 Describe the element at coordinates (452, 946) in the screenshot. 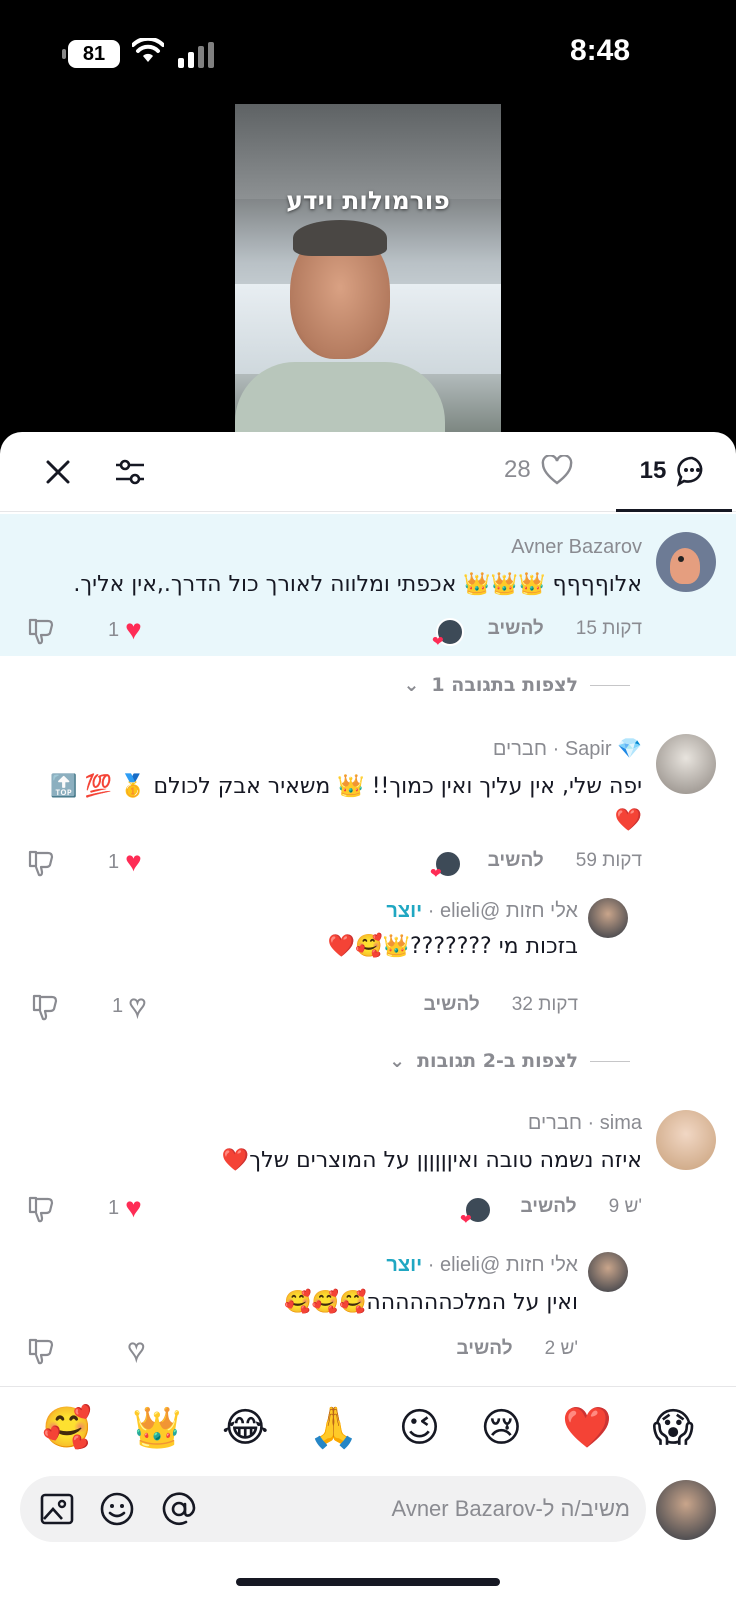

I see `comment-text: בזכות מי ???????👑🥰❤️` at that location.